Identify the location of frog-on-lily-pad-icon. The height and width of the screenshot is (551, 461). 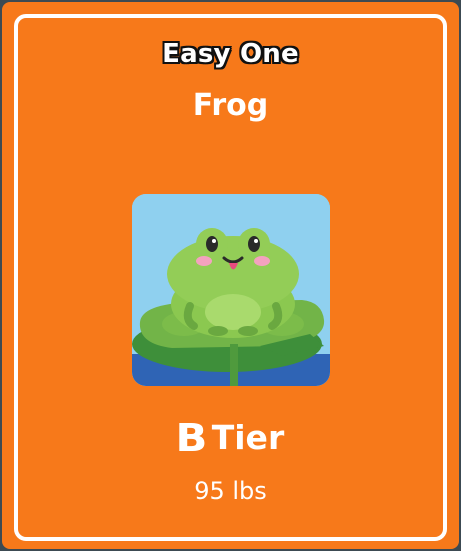
(231, 290).